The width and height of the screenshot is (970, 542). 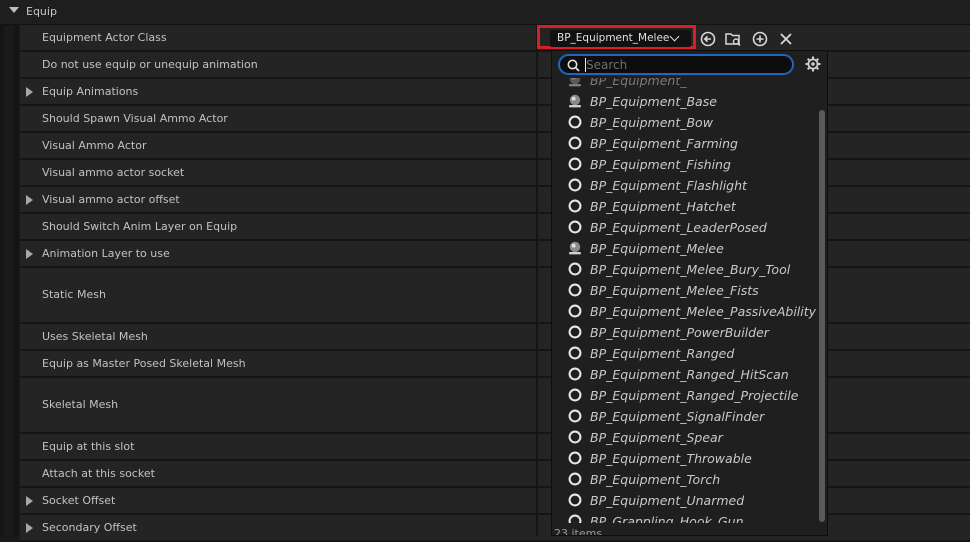 I want to click on class-name: BP_Equipment_Fishing, so click(x=660, y=164).